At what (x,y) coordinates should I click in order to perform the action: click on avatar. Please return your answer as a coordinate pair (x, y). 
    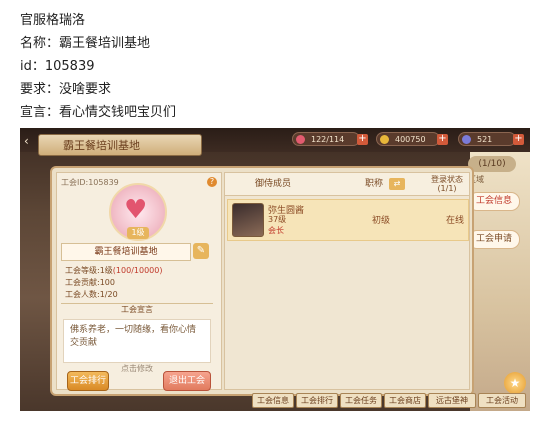
    Looking at the image, I should click on (248, 220).